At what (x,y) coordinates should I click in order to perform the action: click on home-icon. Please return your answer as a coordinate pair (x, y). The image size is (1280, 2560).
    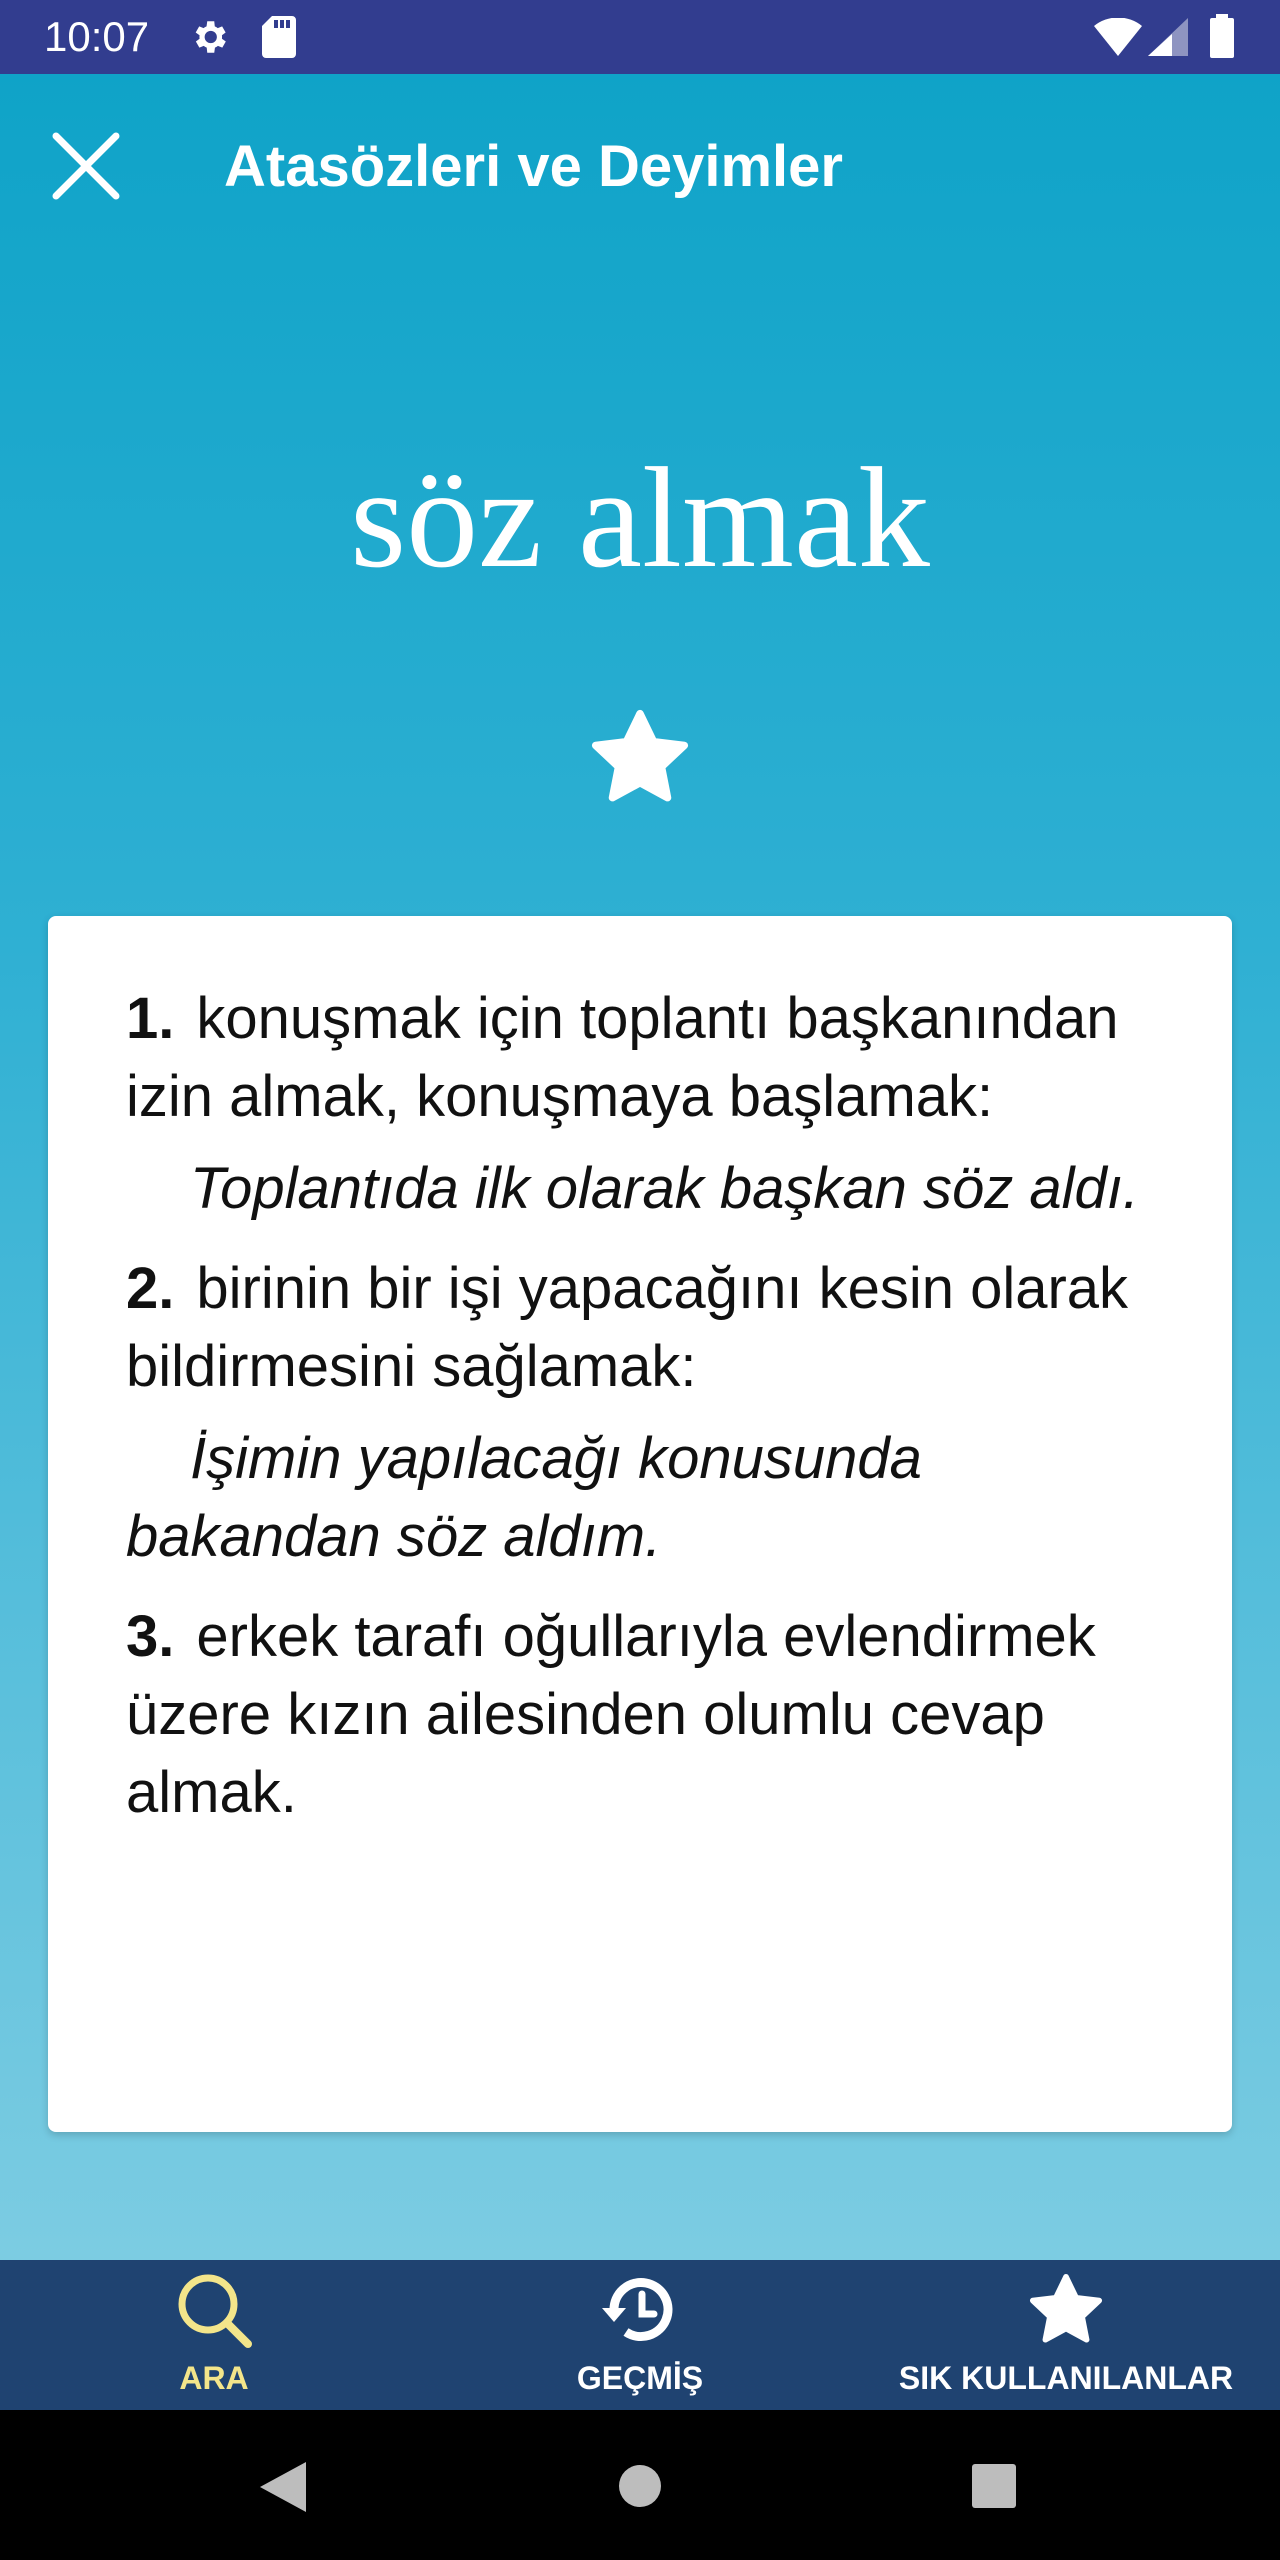
    Looking at the image, I should click on (640, 2486).